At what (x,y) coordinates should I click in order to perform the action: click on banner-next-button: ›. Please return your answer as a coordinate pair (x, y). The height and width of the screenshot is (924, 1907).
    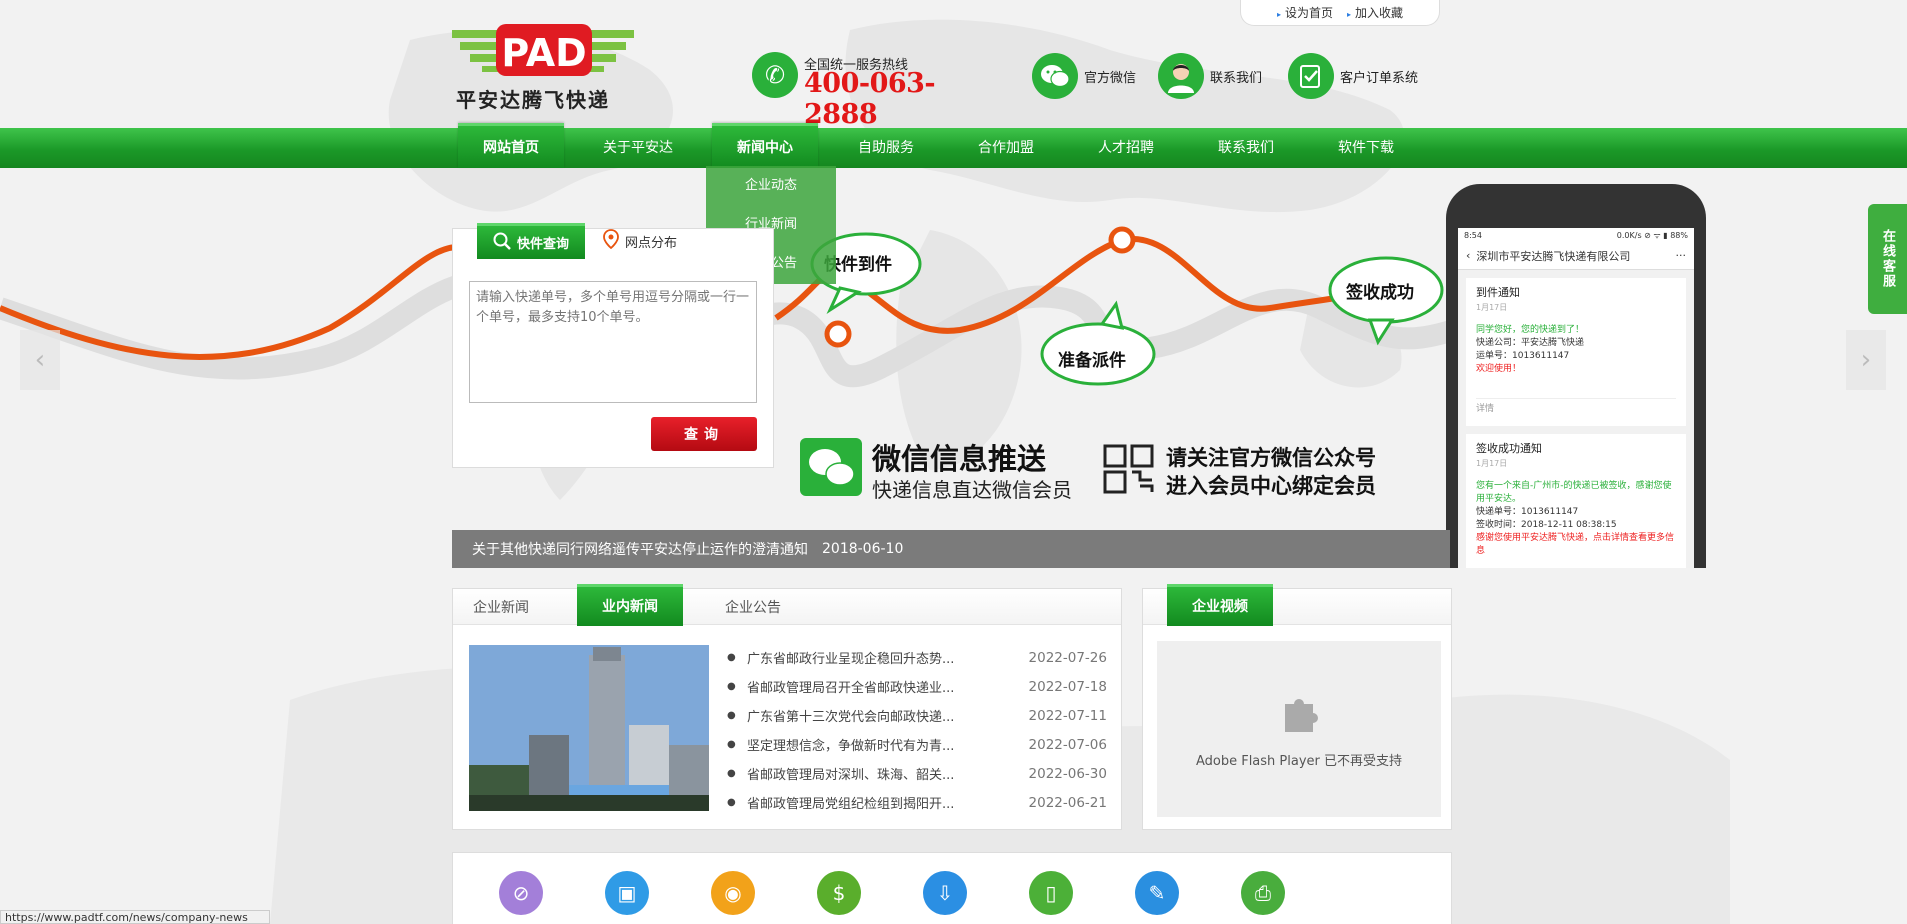
    Looking at the image, I should click on (1866, 360).